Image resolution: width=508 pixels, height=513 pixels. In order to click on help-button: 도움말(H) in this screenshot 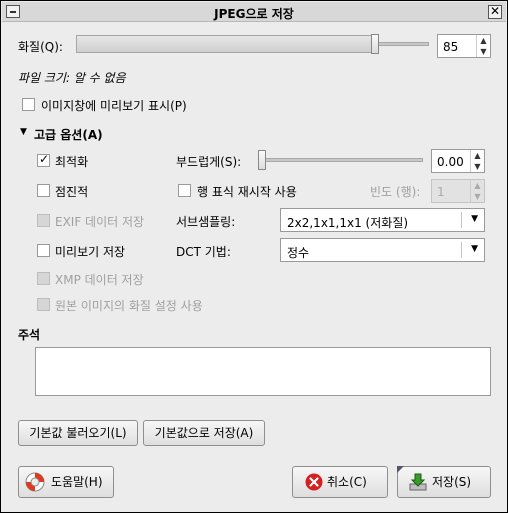, I will do `click(66, 482)`.